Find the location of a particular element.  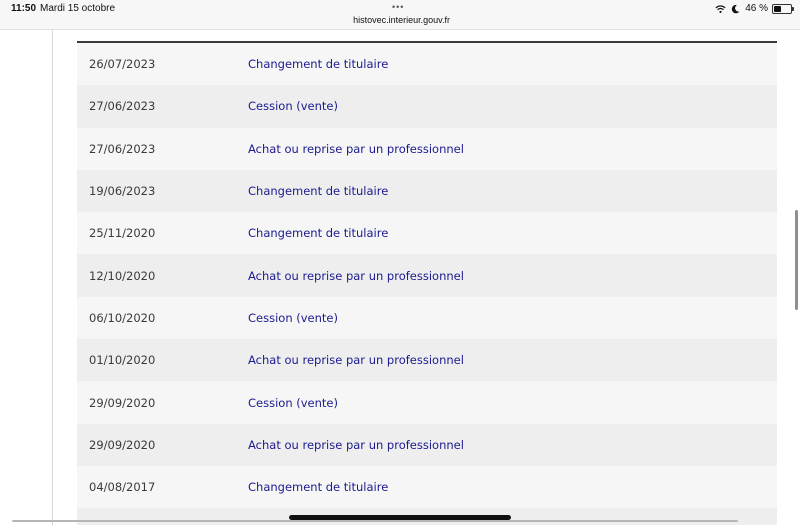

status-icons: 46 % is located at coordinates (754, 8).